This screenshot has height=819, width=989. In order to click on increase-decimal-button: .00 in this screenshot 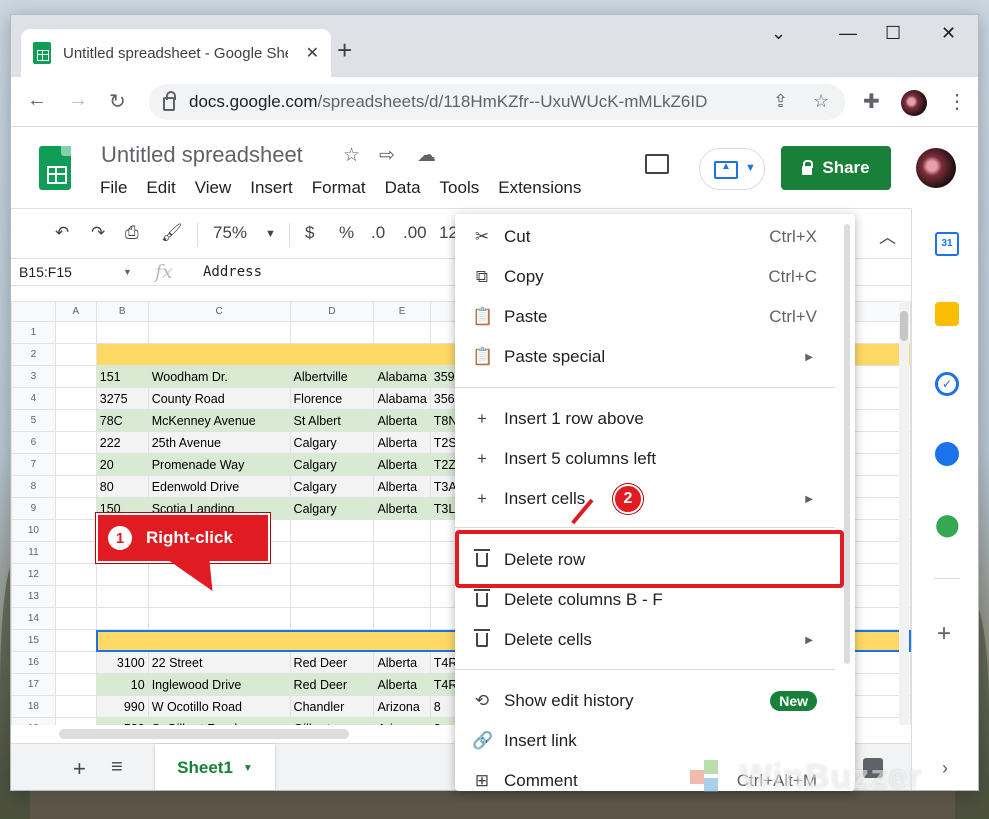, I will do `click(415, 233)`.